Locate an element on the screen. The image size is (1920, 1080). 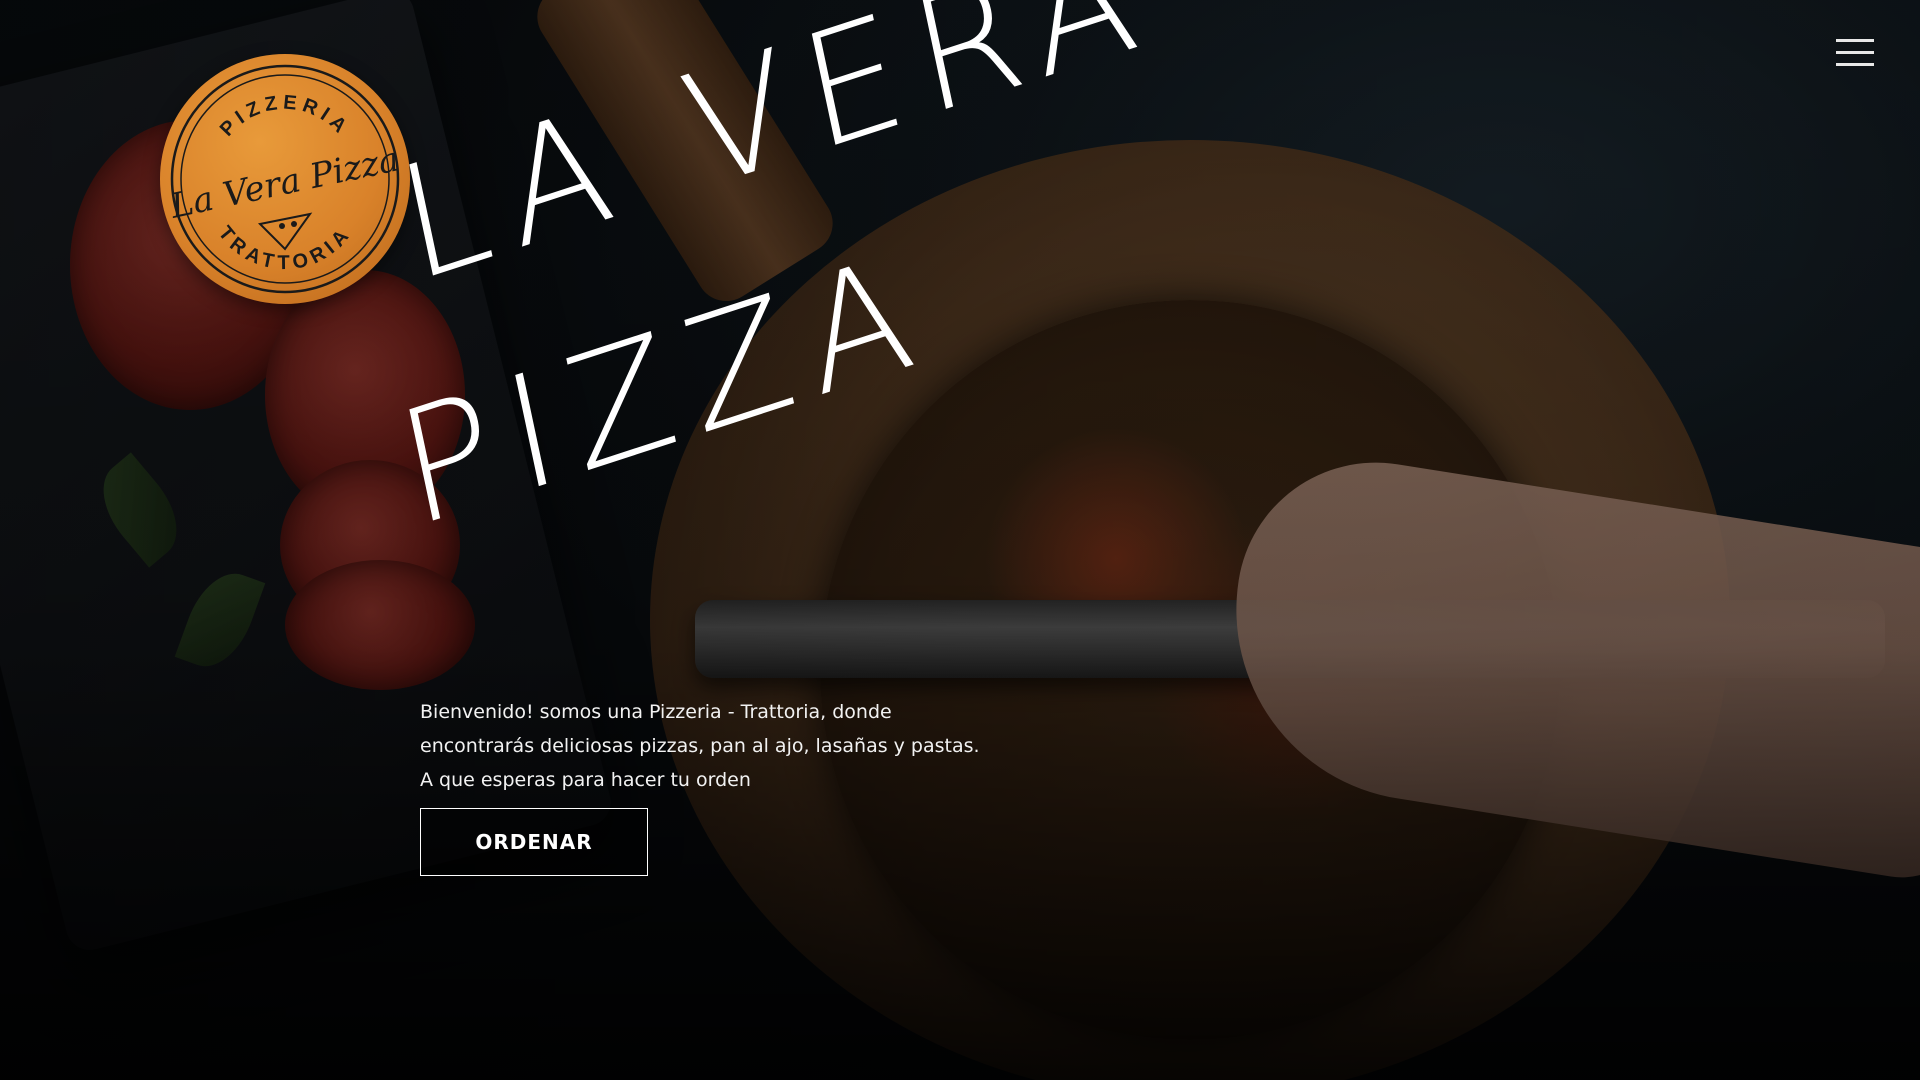
svg-text: PIZZERIA is located at coordinates (285, 116).